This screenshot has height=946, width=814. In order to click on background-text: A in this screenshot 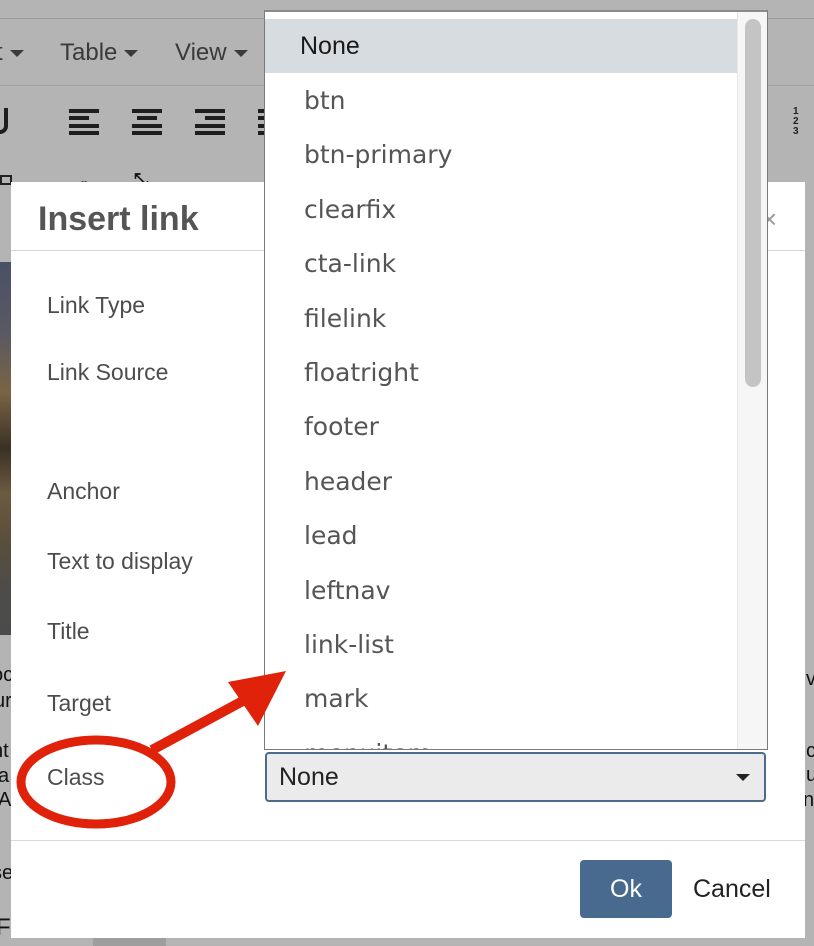, I will do `click(6, 800)`.